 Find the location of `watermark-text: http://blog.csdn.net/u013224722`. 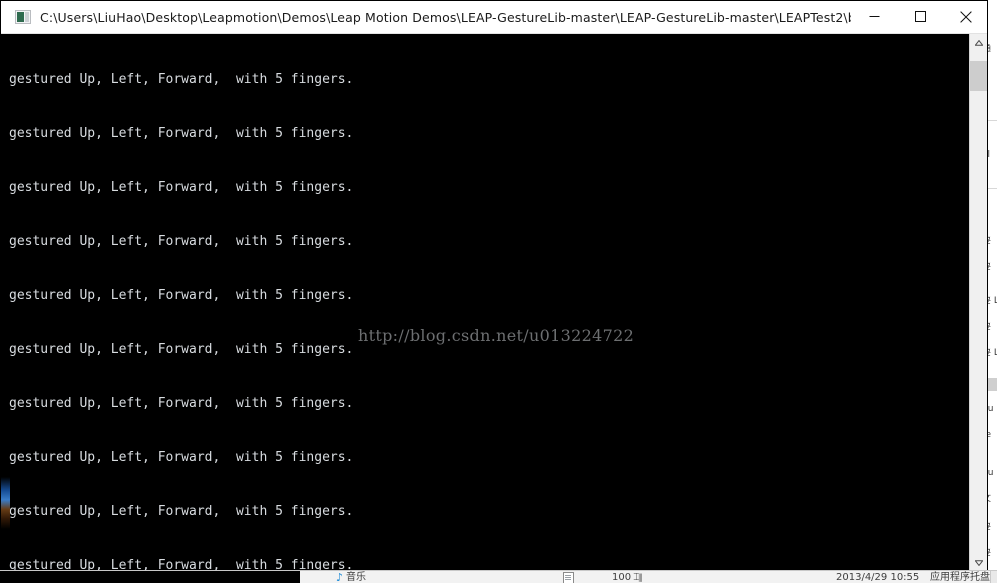

watermark-text: http://blog.csdn.net/u013224722 is located at coordinates (496, 335).